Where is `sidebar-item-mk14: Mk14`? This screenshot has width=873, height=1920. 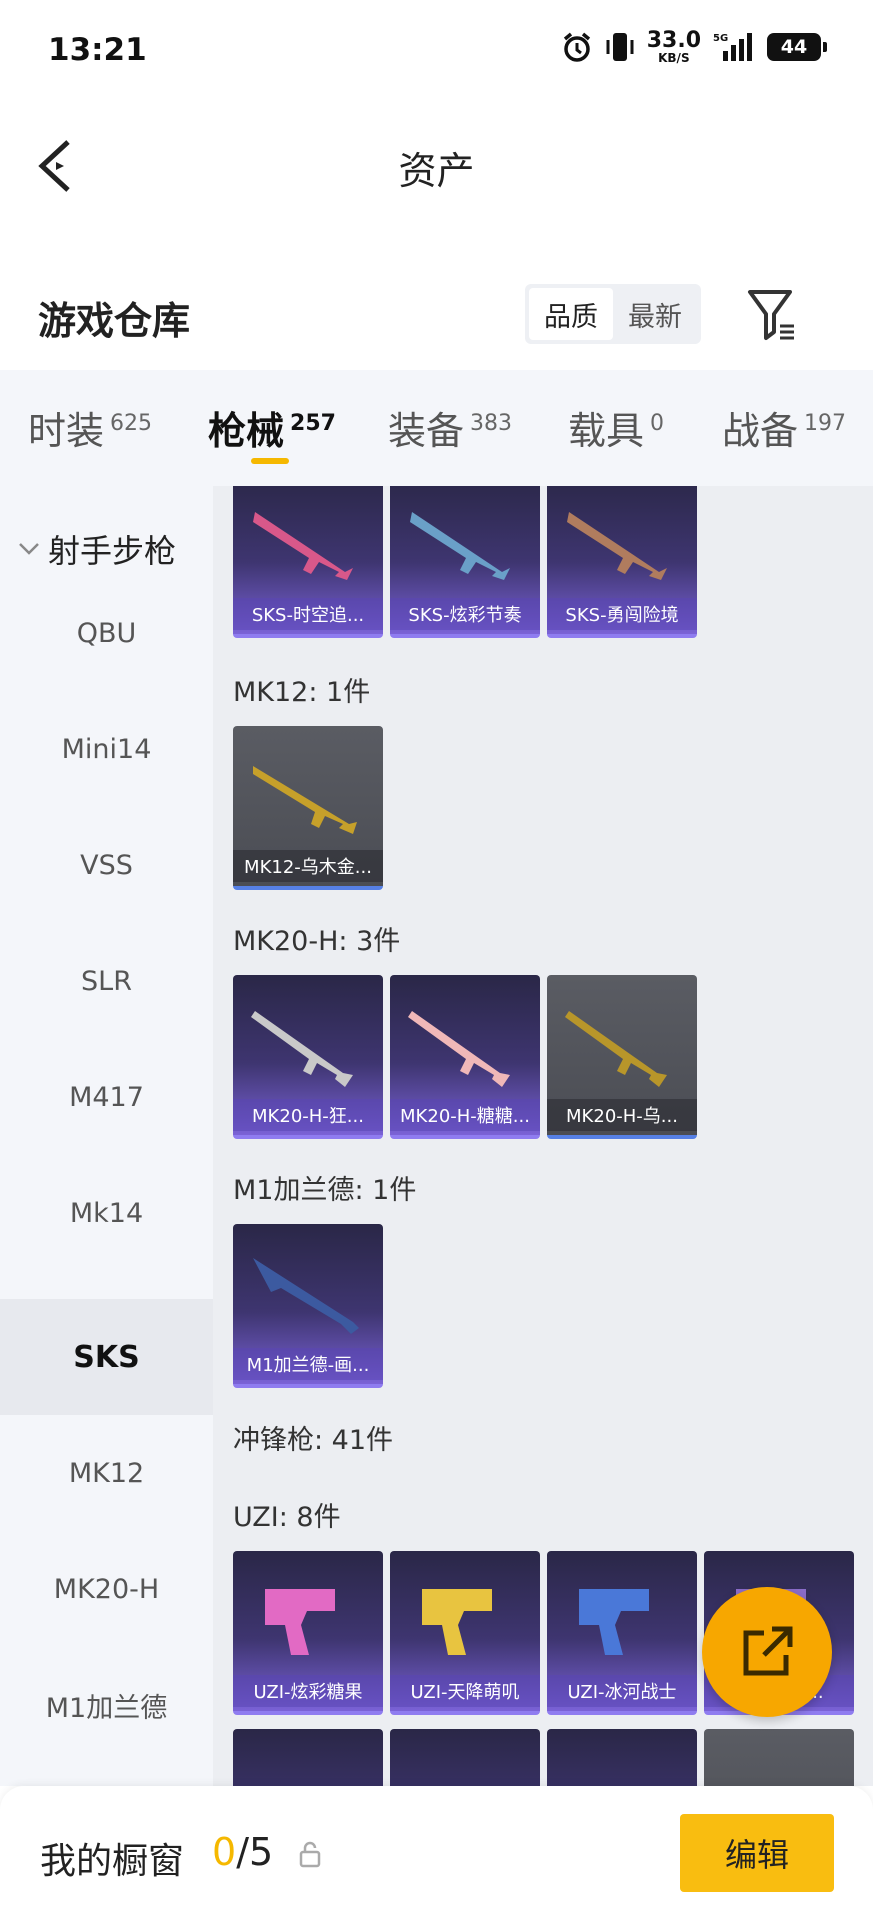 sidebar-item-mk14: Mk14 is located at coordinates (106, 1213).